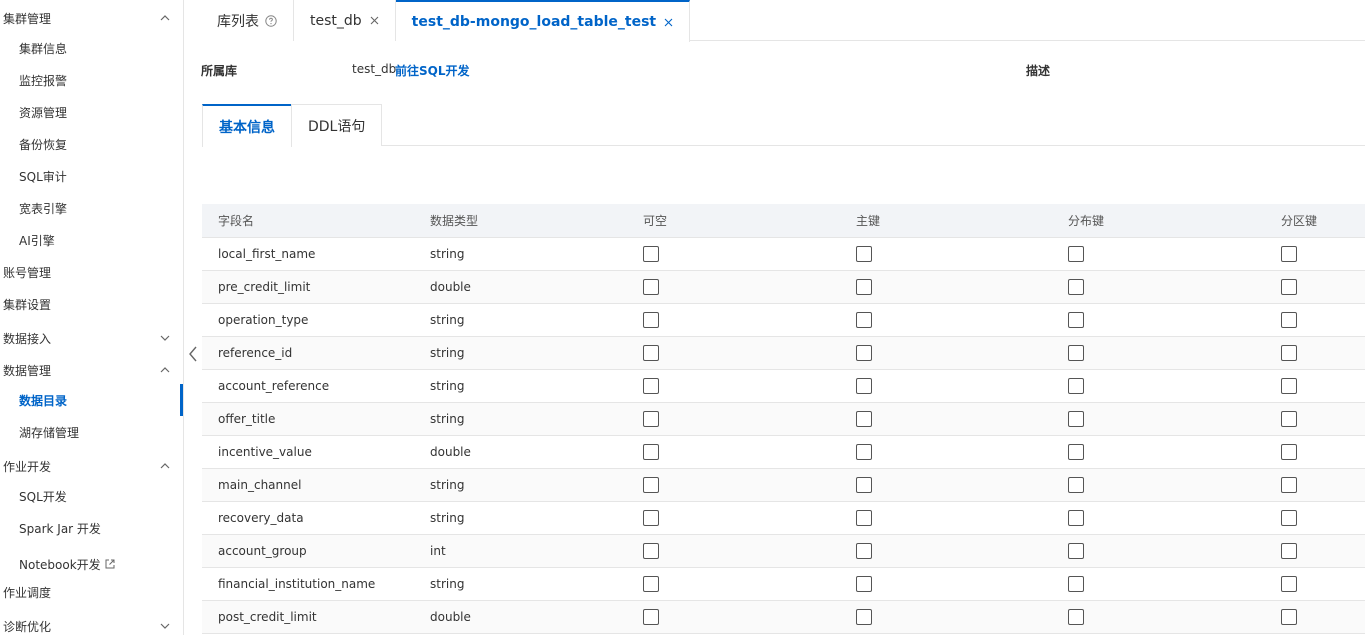  I want to click on tab-basic-info: 基本信息, so click(247, 125).